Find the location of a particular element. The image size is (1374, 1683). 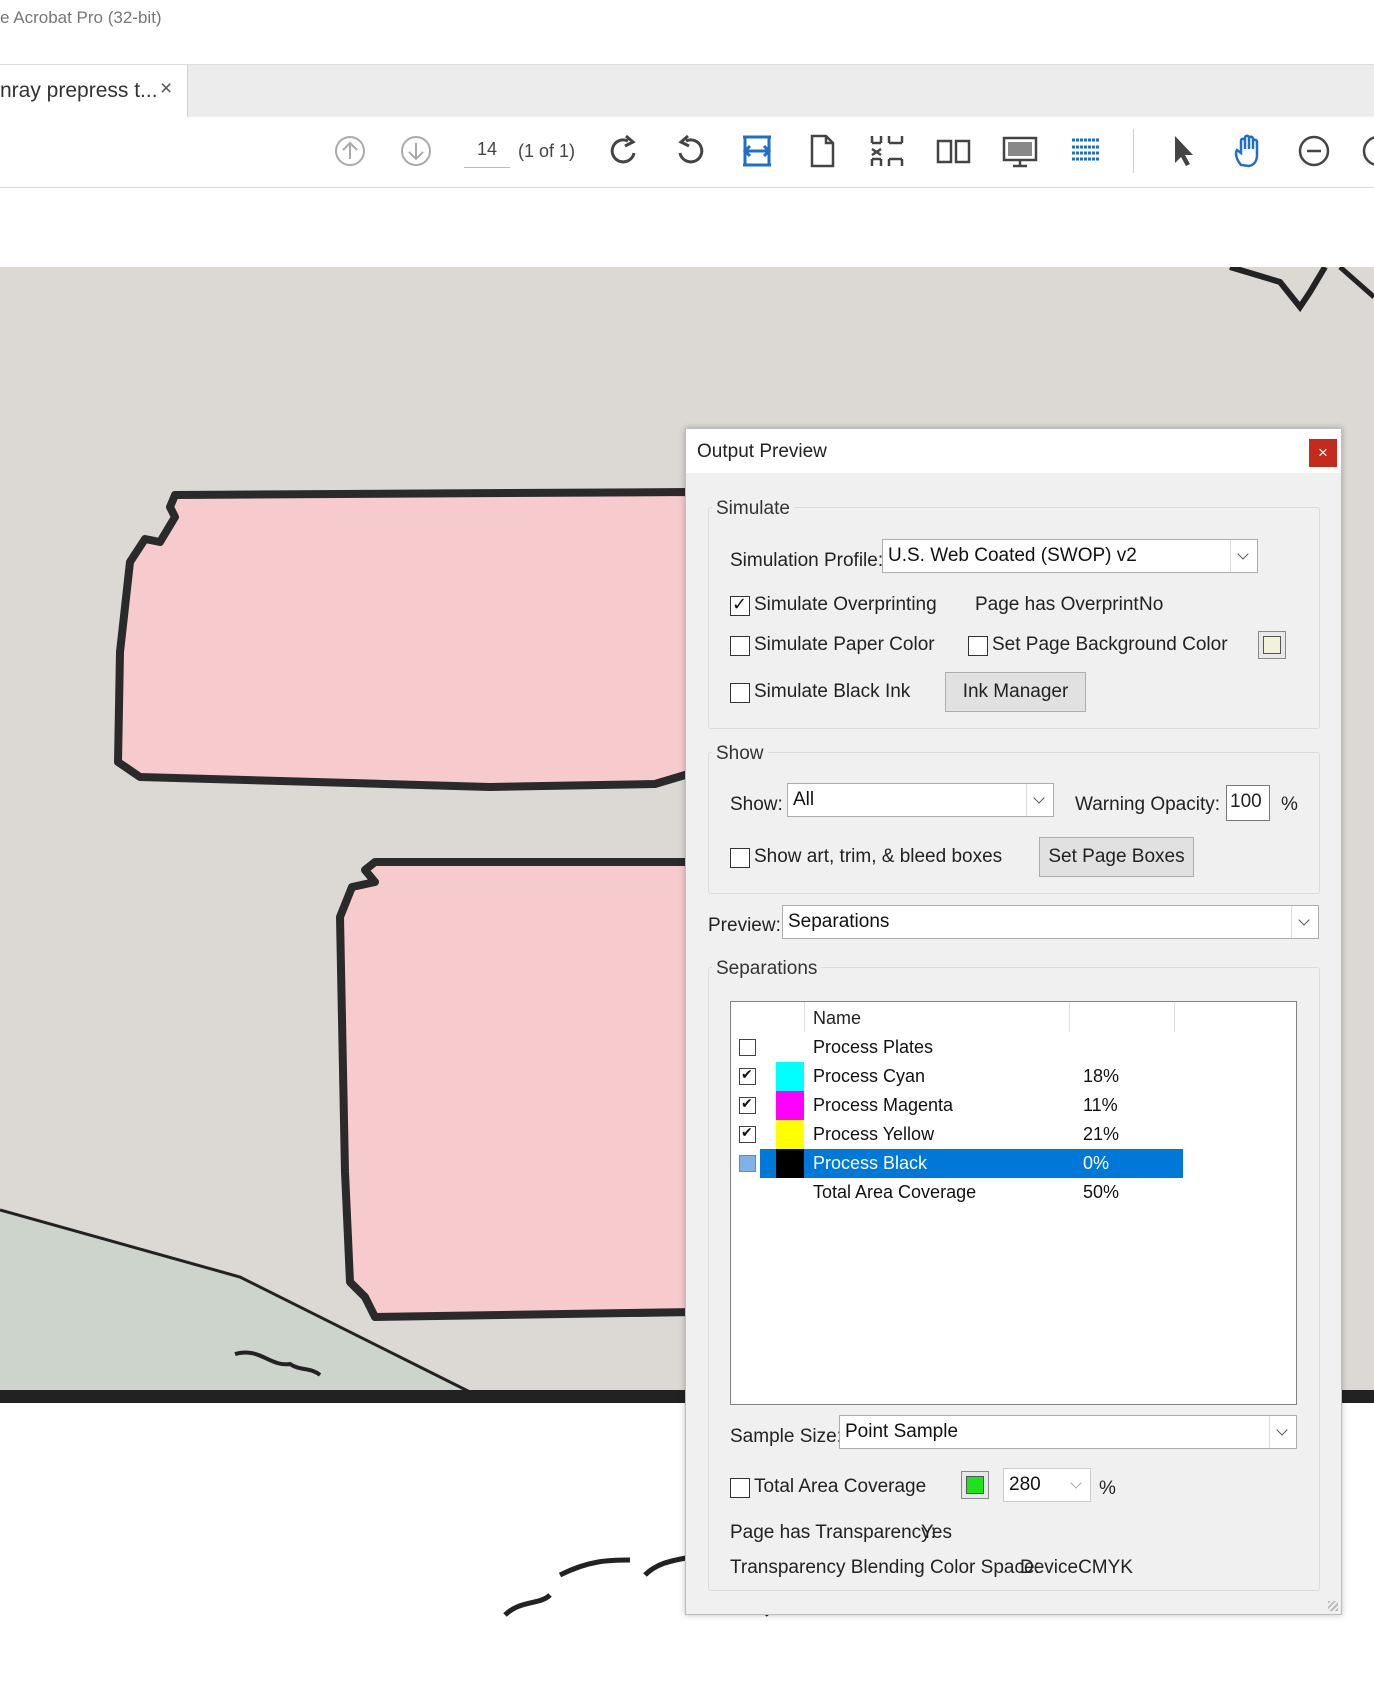

sample-size-label: Sample Size: is located at coordinates (786, 1436).